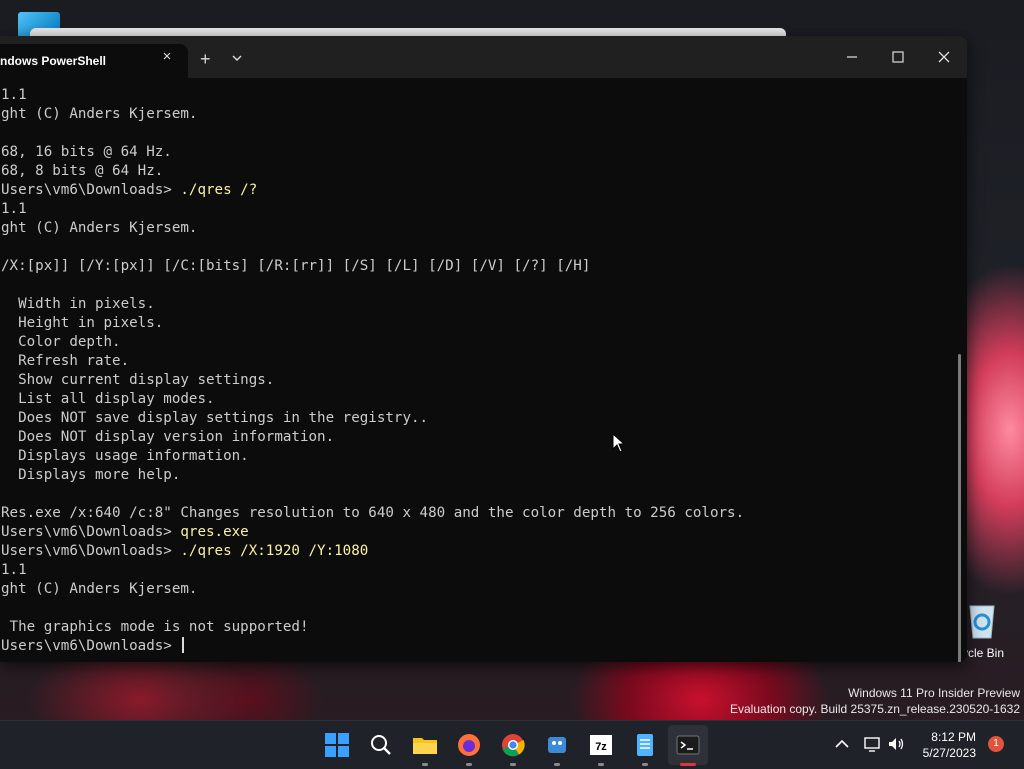 This screenshot has height=769, width=1024. Describe the element at coordinates (381, 745) in the screenshot. I see `search-icon` at that location.